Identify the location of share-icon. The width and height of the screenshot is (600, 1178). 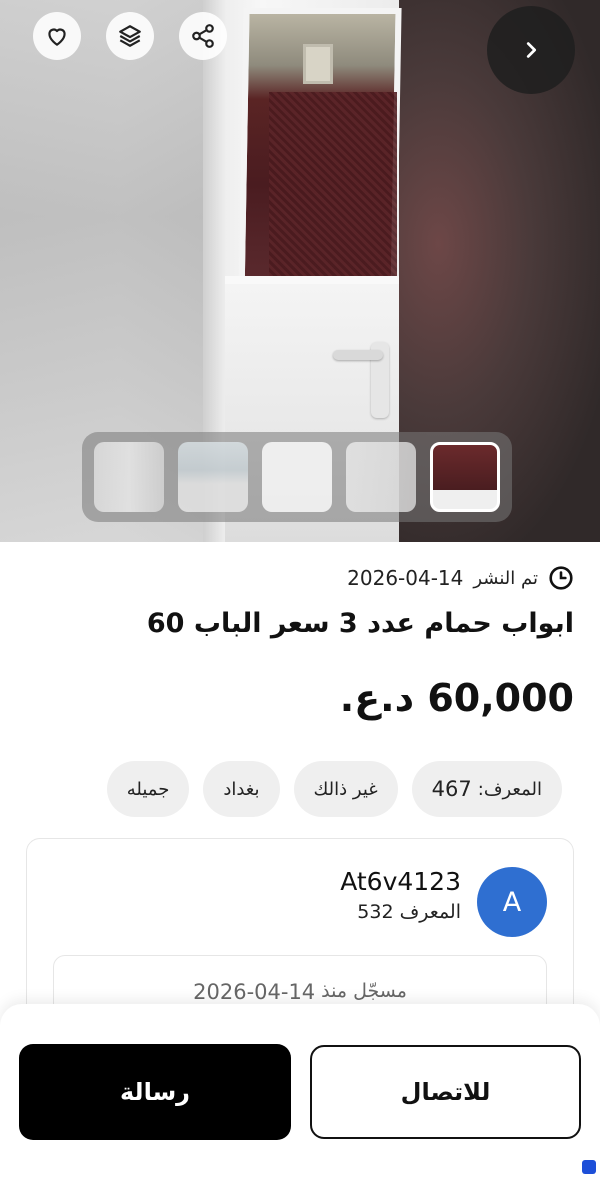
(203, 36).